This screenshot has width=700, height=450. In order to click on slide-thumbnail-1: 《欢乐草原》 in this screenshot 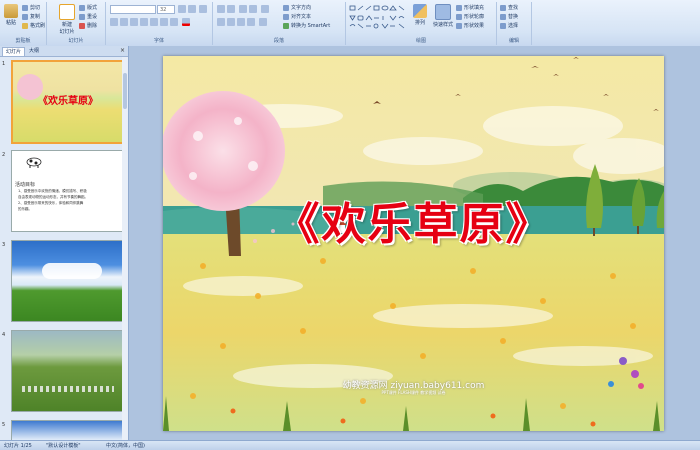, I will do `click(68, 102)`.